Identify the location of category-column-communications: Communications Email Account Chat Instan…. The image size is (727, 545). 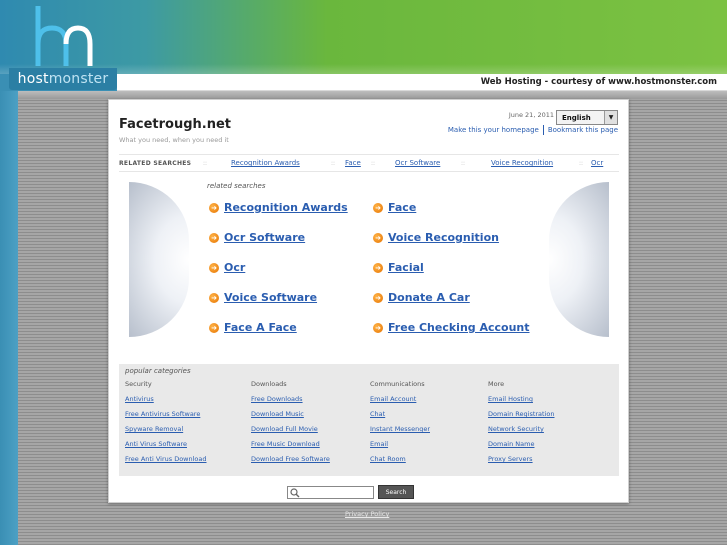
(400, 425).